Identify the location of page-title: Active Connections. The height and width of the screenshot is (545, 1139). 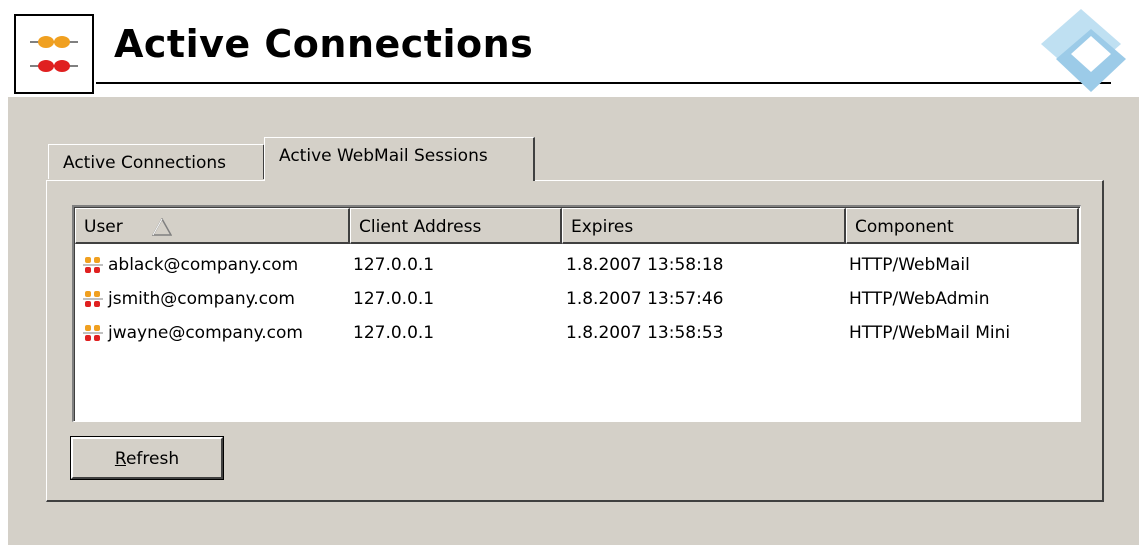
(324, 44).